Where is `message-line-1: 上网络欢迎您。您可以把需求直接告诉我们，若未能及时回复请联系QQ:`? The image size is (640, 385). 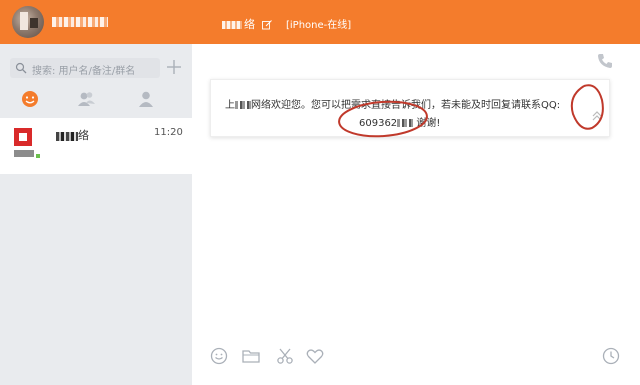
message-line-1: 上网络欢迎您。您可以把需求直接告诉我们，若未能及时回复请联系QQ: is located at coordinates (393, 105).